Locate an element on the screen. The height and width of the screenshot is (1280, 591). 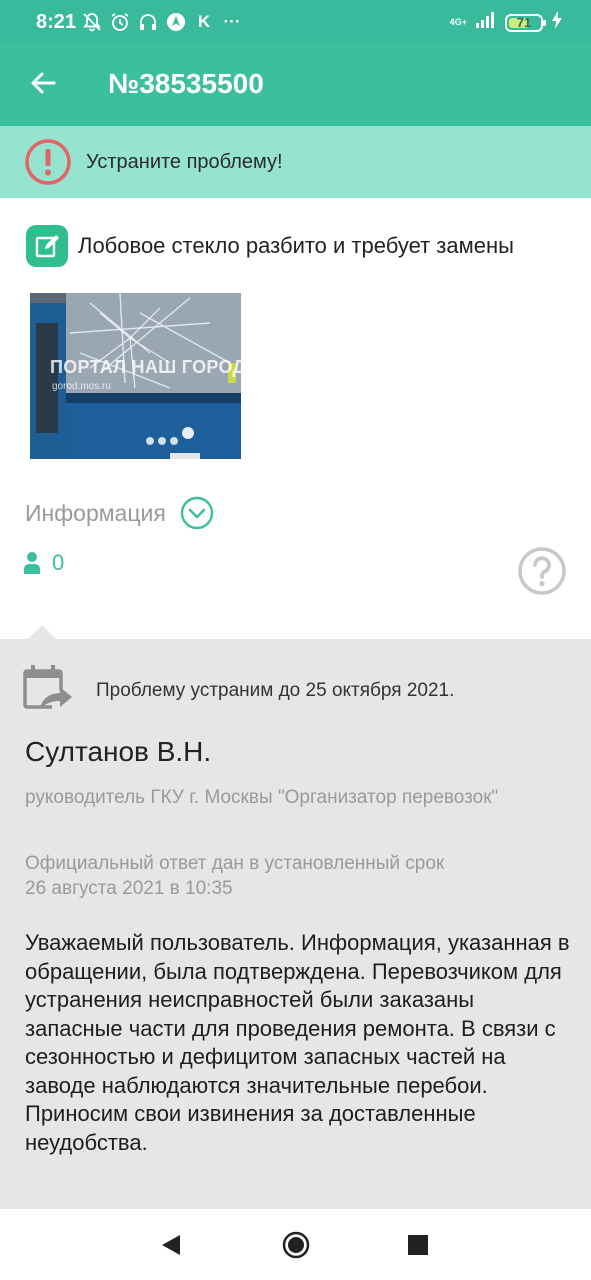
navigation-icon is located at coordinates (176, 22).